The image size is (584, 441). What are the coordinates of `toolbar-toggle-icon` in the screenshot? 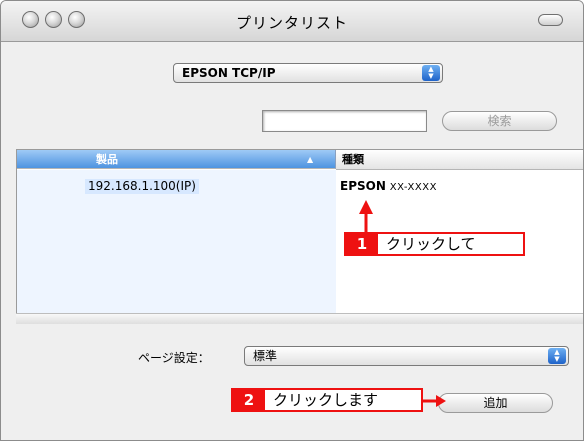 It's located at (550, 20).